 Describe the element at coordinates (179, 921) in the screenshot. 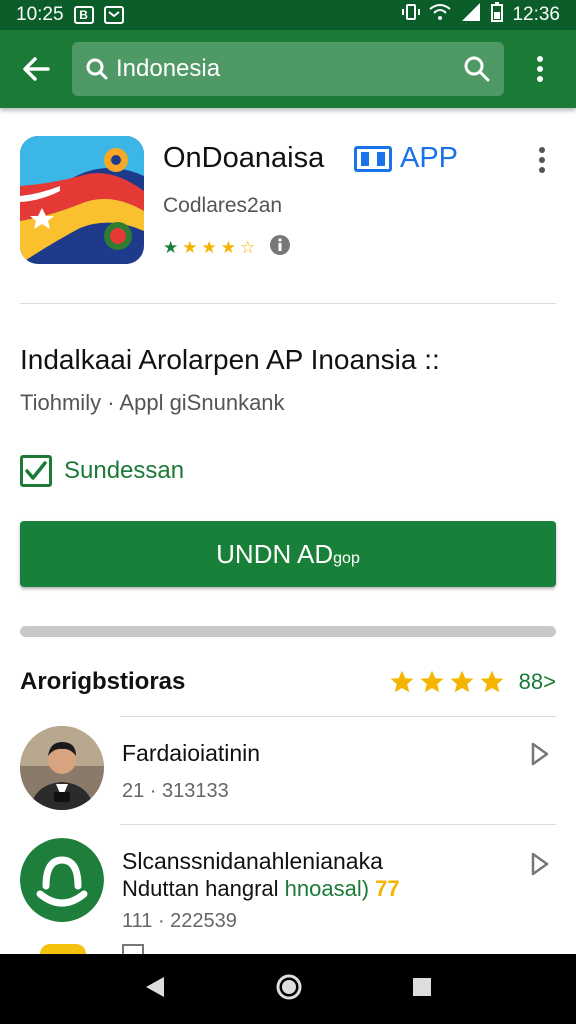

I see `review-meta: 111 · 222539` at that location.